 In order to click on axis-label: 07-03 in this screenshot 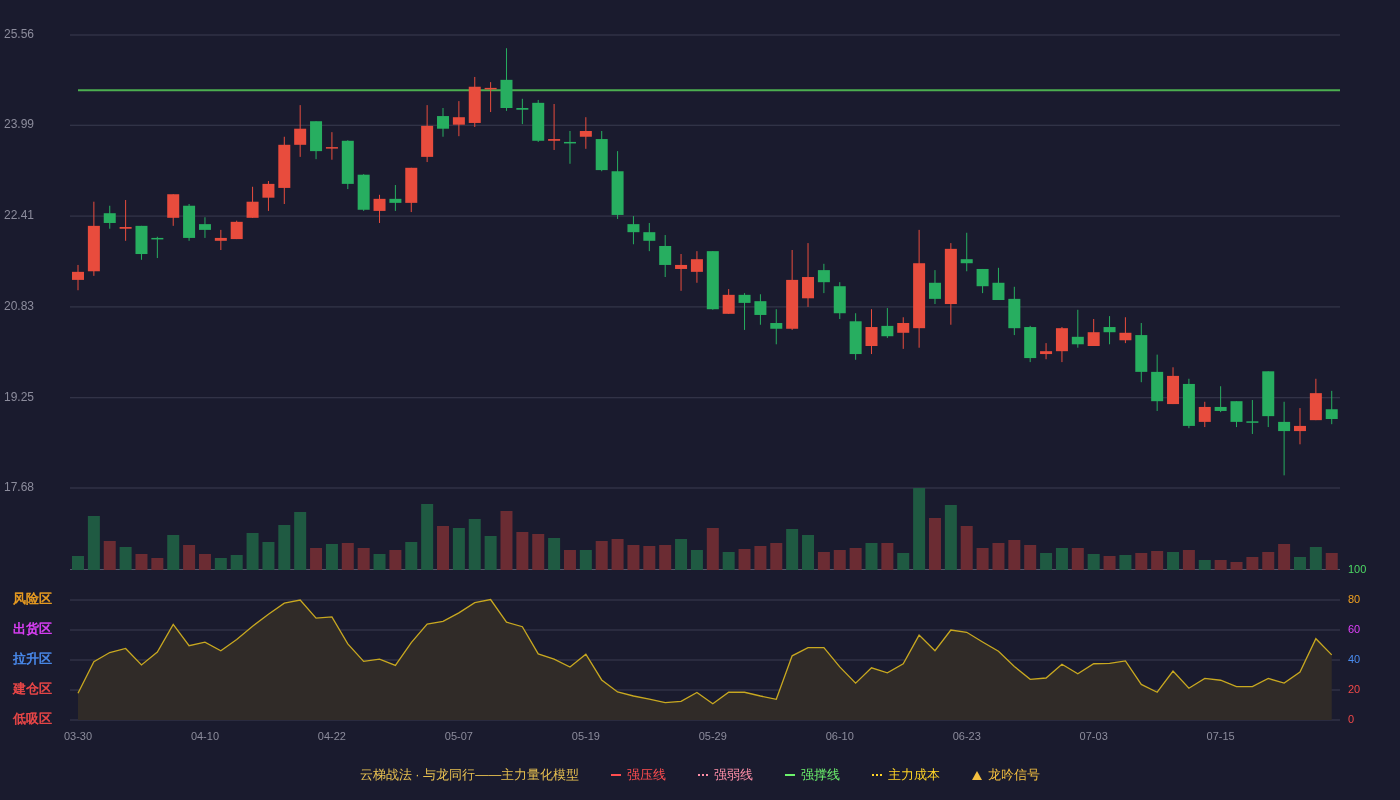, I will do `click(1093, 735)`.